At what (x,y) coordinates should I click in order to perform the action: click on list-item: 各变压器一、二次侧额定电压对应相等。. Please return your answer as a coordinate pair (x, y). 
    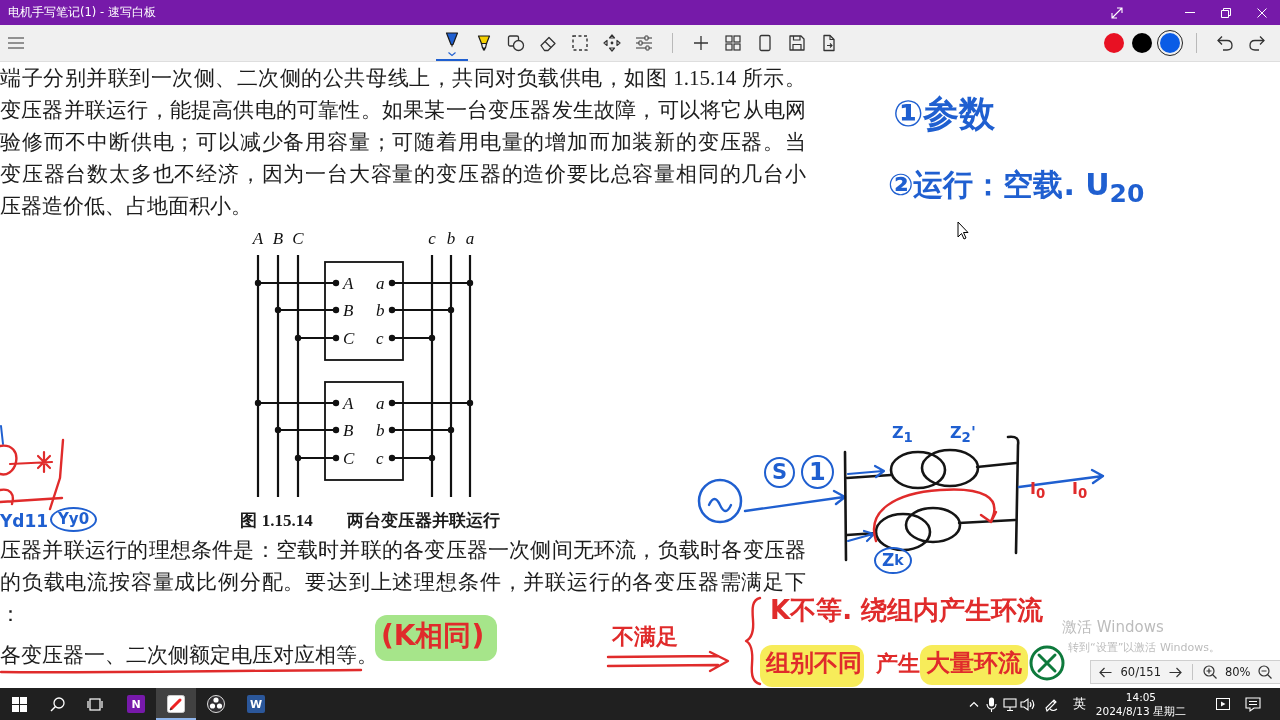
    Looking at the image, I should click on (189, 655).